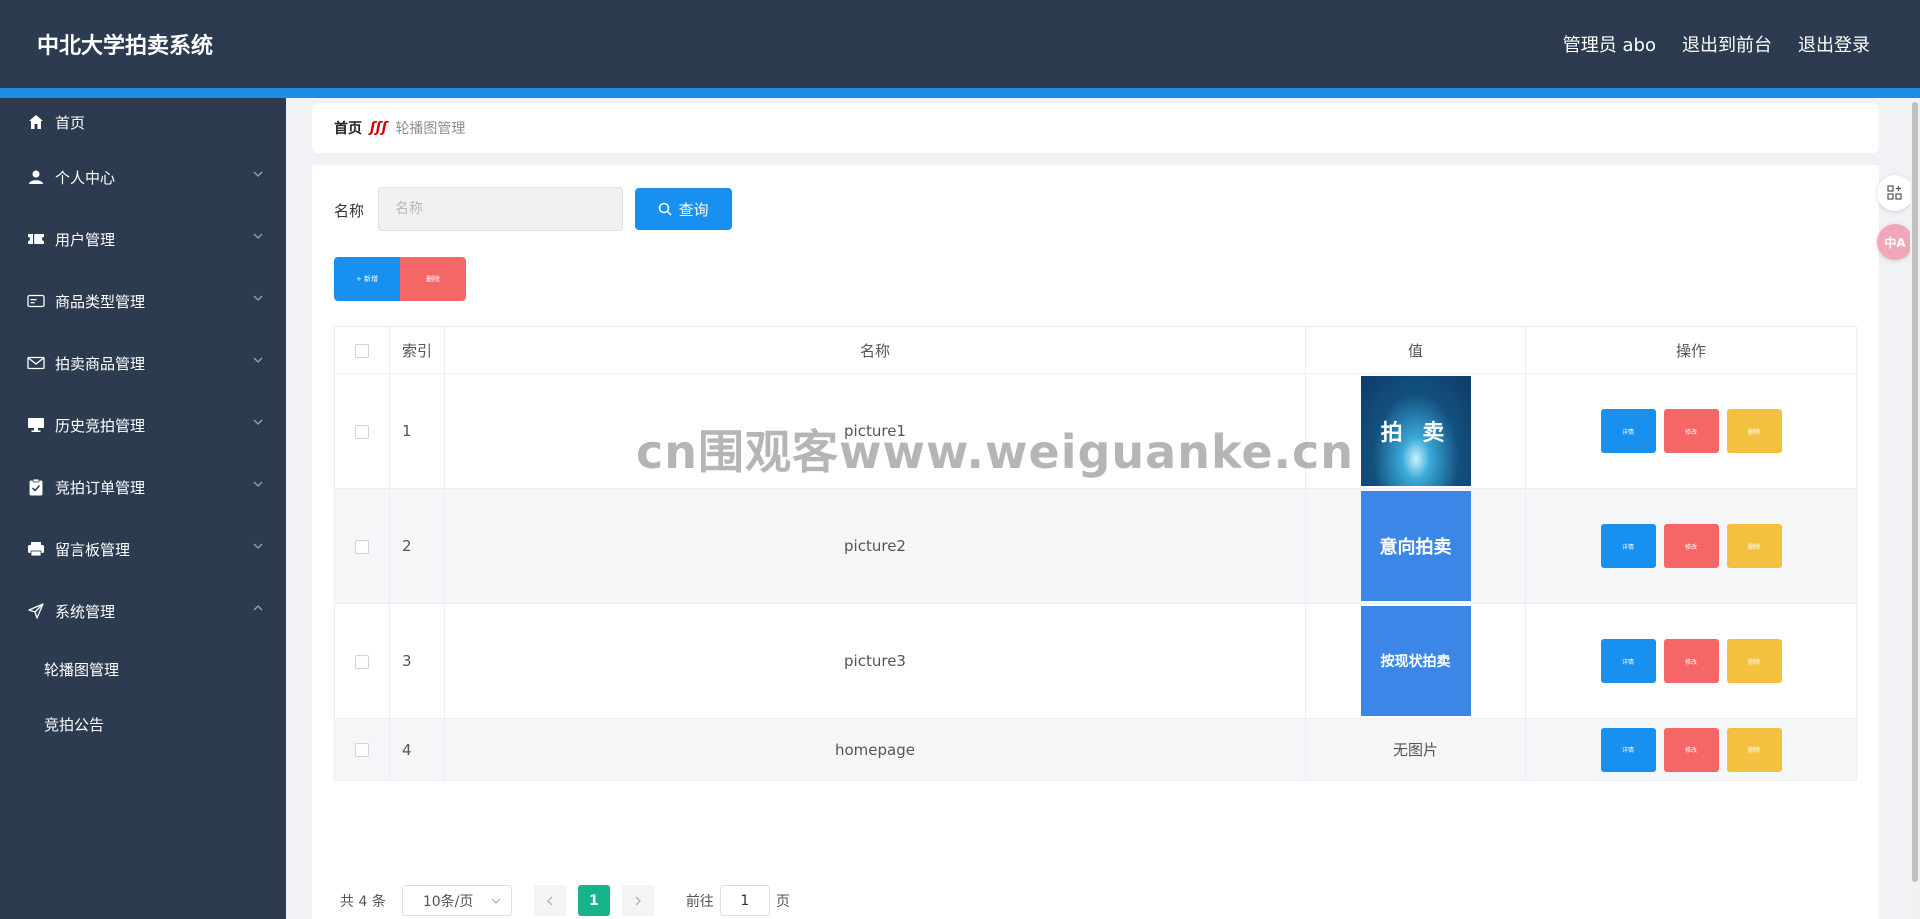 This screenshot has height=919, width=1920. I want to click on thumbnail-text: 按现状拍卖, so click(1415, 662).